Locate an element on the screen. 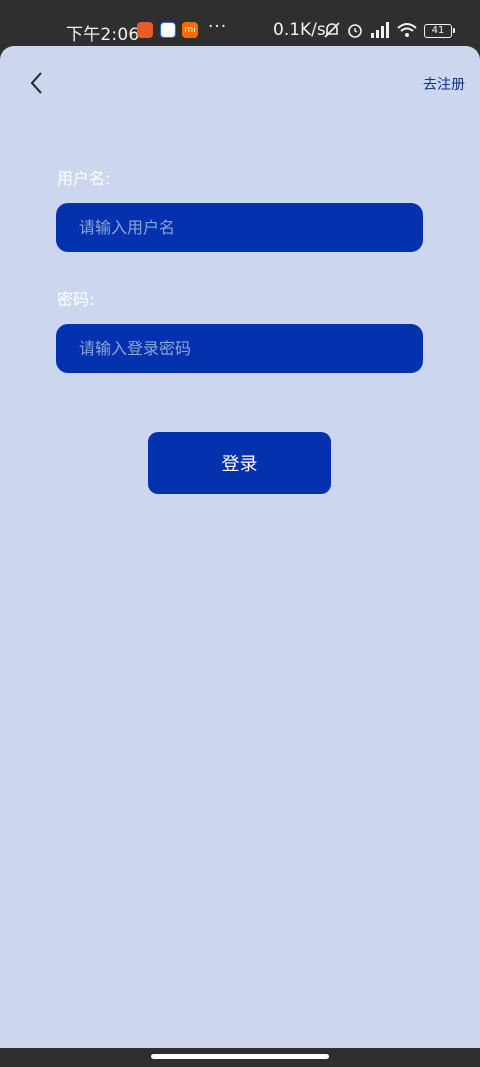  mute-bell-icon is located at coordinates (332, 30).